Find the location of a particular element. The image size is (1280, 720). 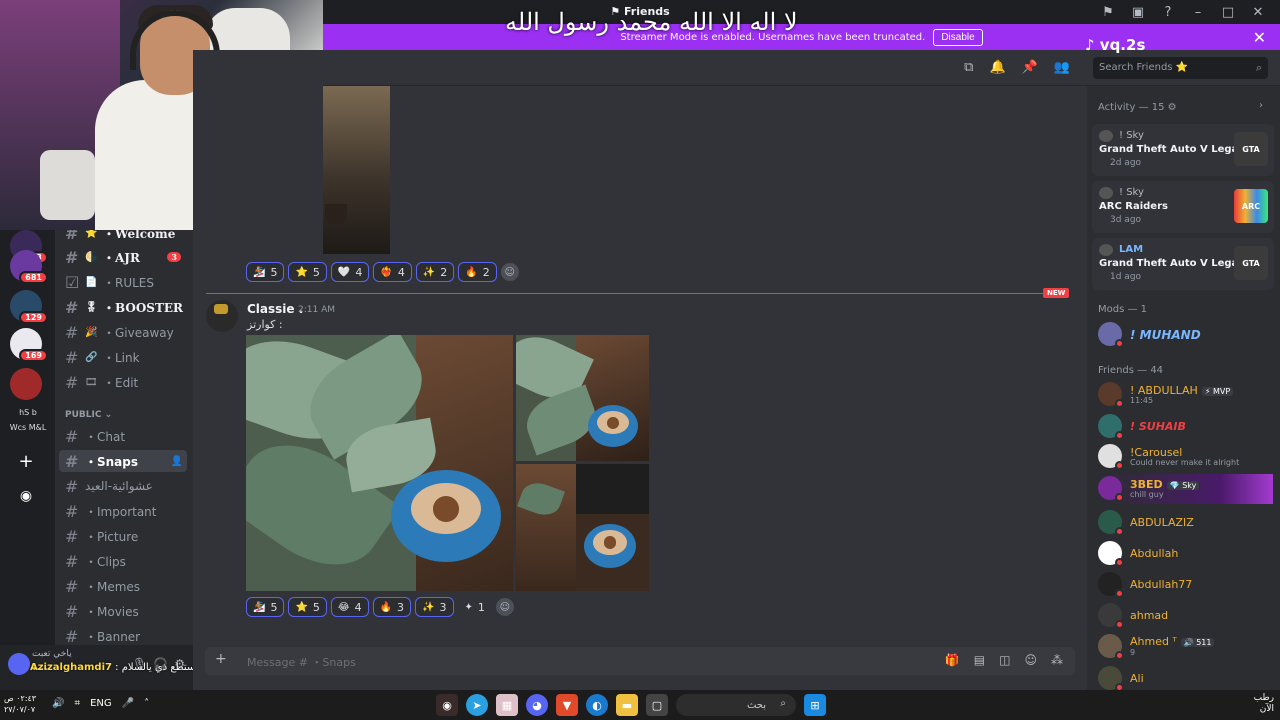

channel-movies: # ・Movies is located at coordinates (123, 611).